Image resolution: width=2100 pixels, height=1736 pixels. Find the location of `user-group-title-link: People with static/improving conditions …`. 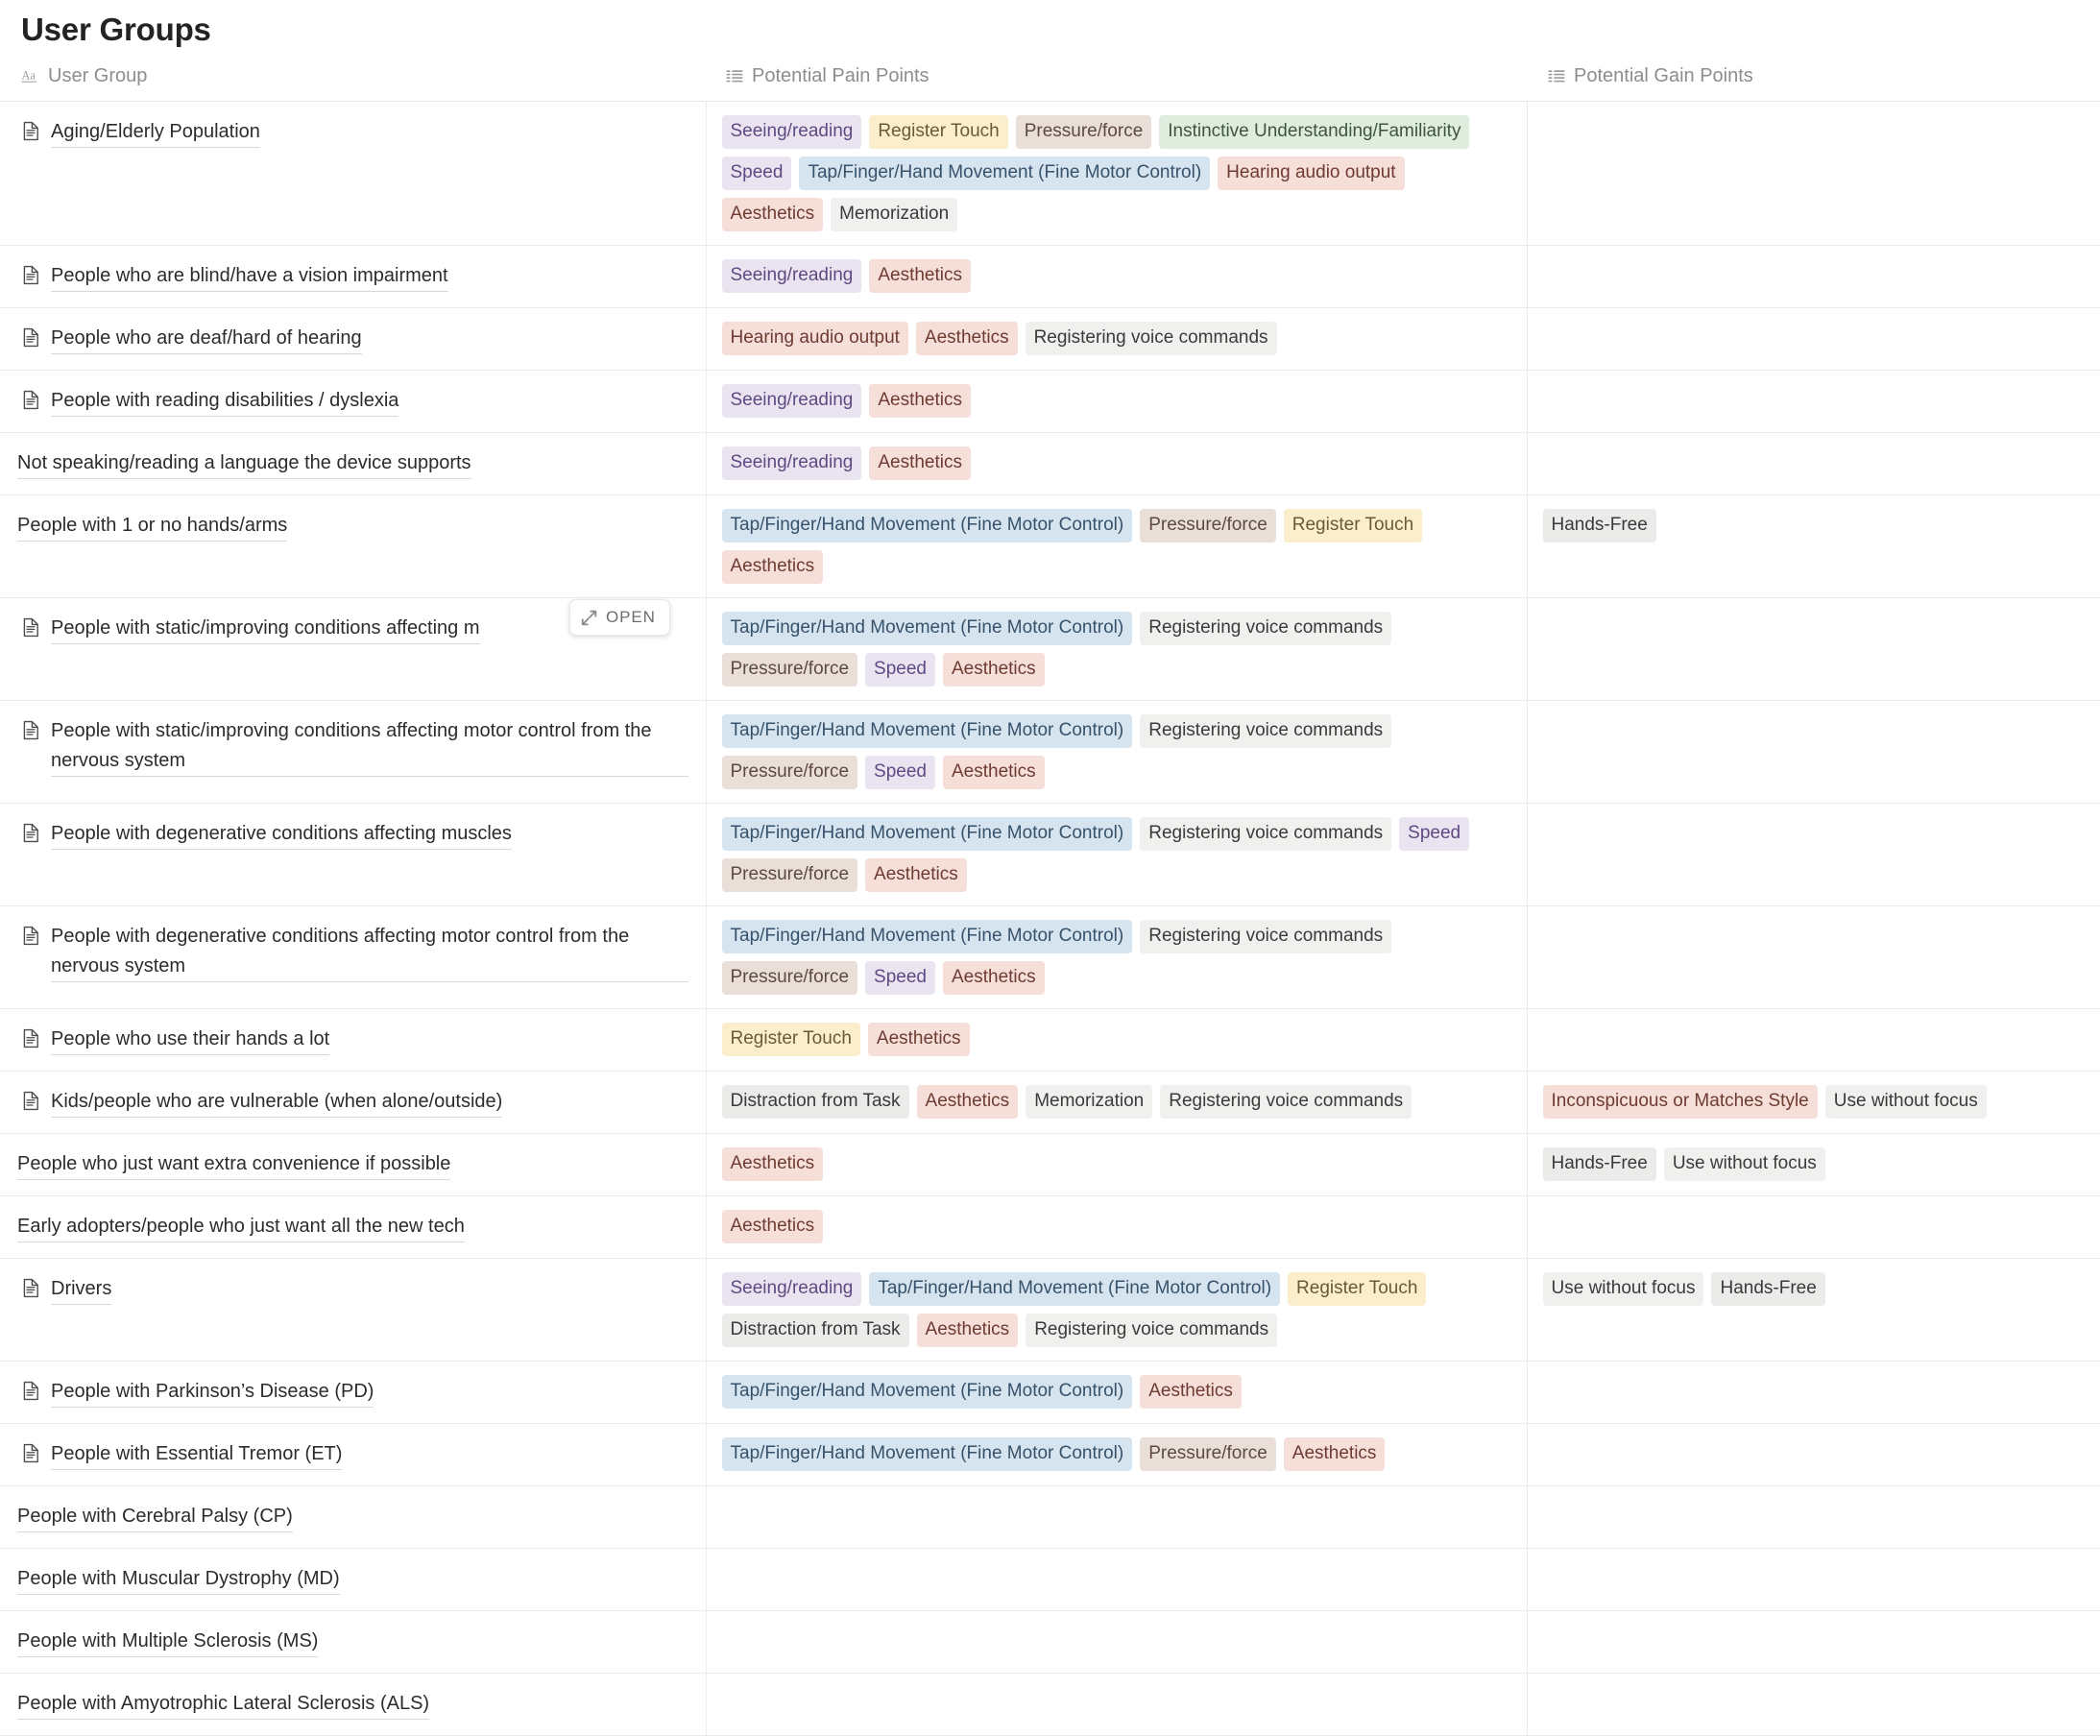

user-group-title-link: People with static/improving conditions … is located at coordinates (369, 746).